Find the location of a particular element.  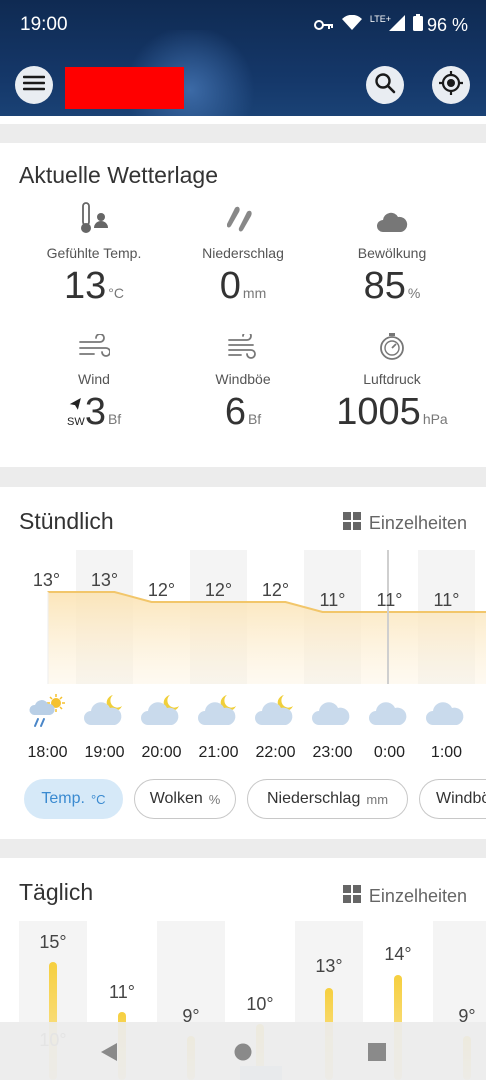

menu-icon is located at coordinates (34, 85).